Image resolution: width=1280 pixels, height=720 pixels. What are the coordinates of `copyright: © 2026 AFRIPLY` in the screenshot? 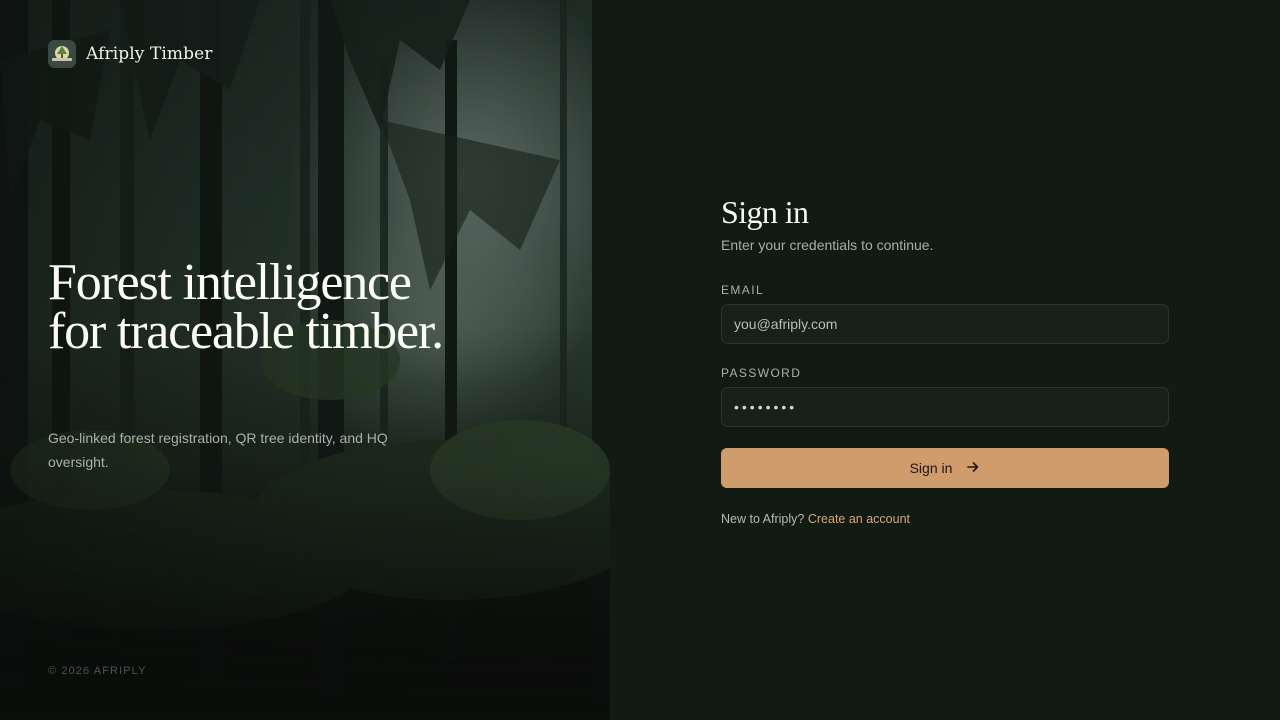 It's located at (97, 671).